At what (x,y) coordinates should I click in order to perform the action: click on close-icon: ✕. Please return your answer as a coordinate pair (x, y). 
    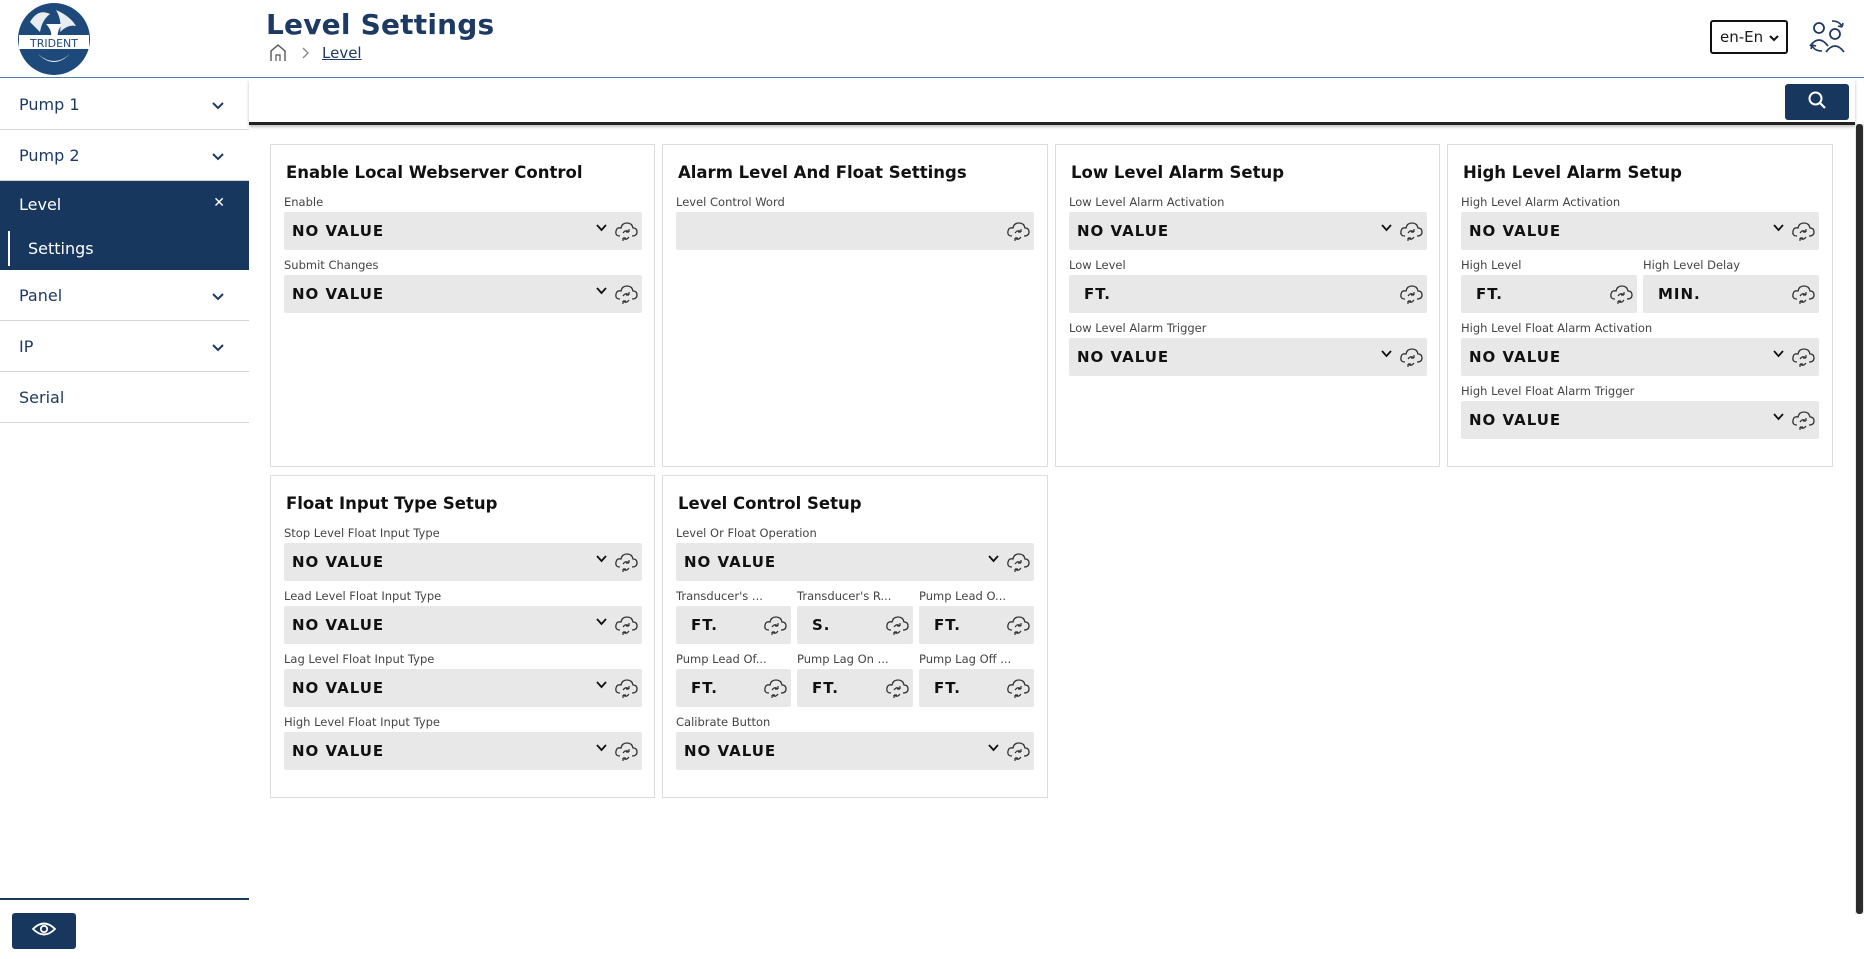
    Looking at the image, I should click on (219, 203).